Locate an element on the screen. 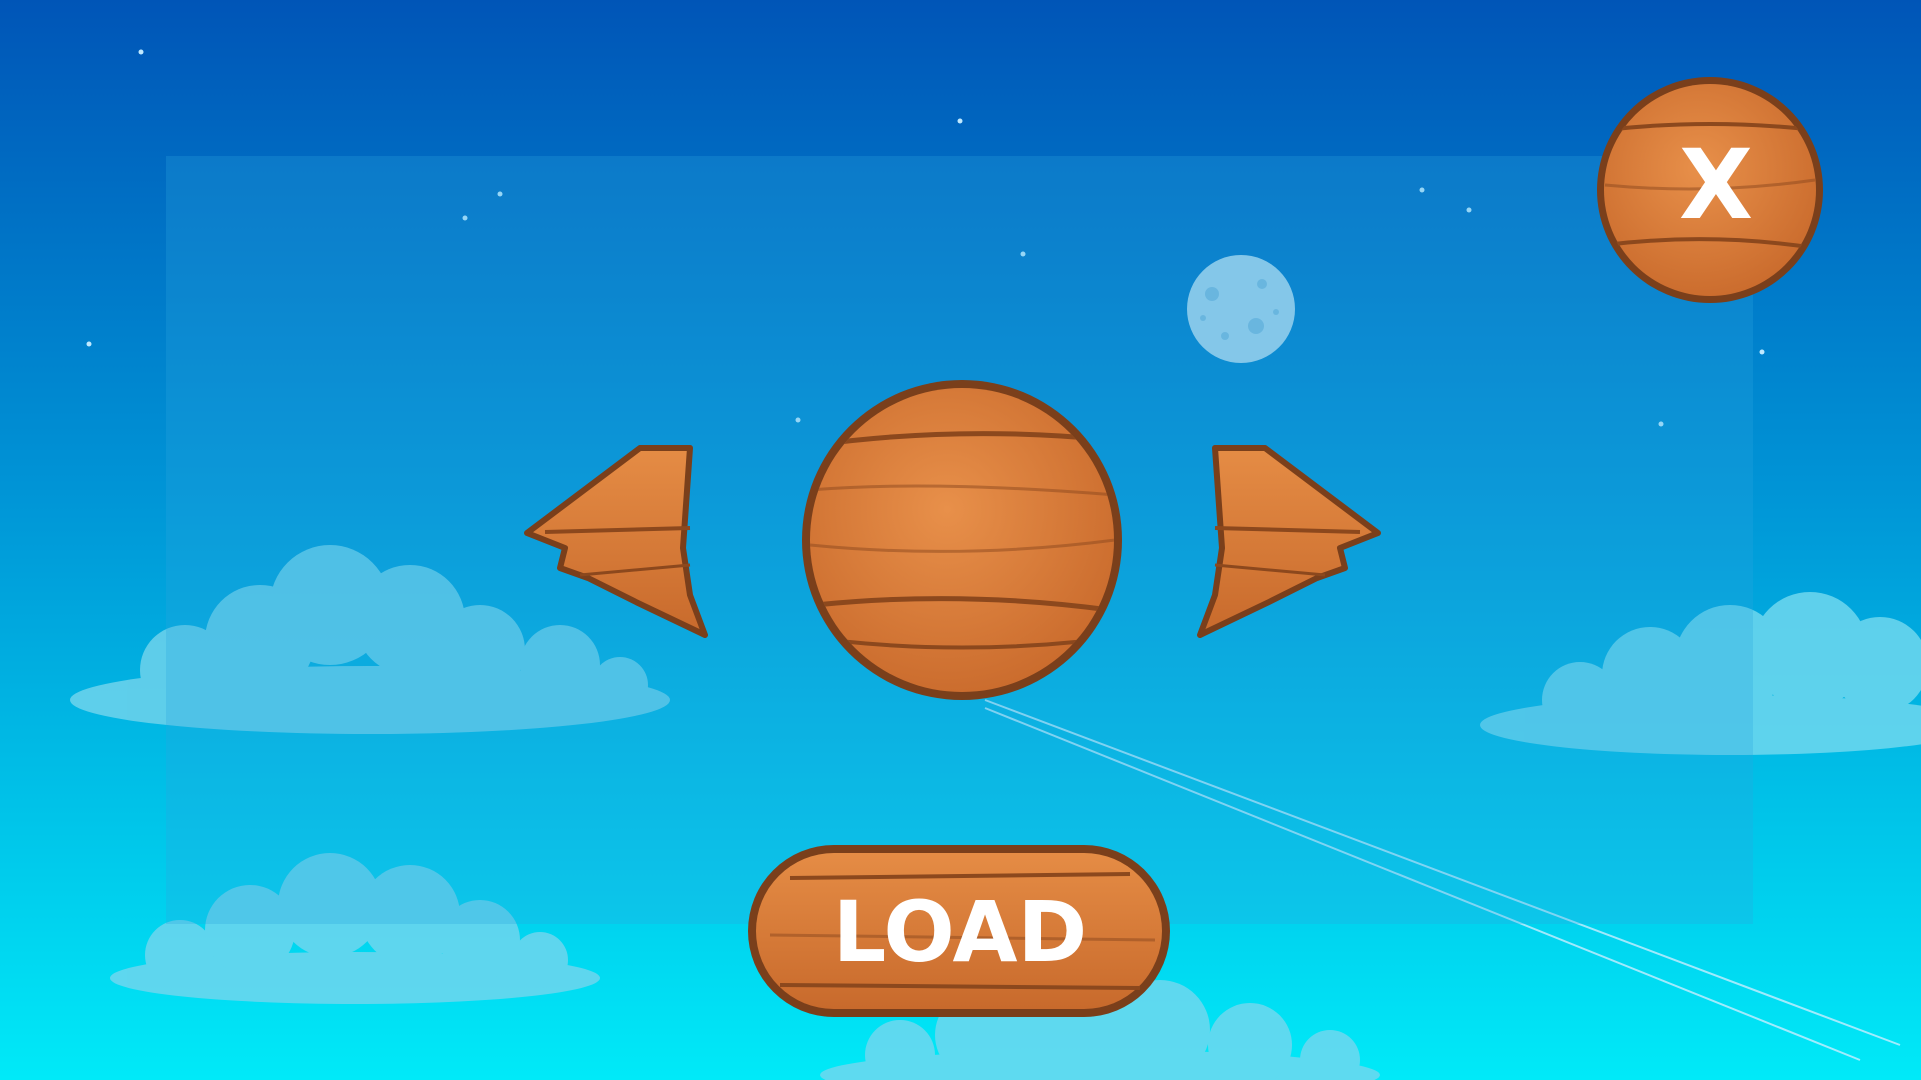 The height and width of the screenshot is (1080, 1921). close-button: X is located at coordinates (1710, 190).